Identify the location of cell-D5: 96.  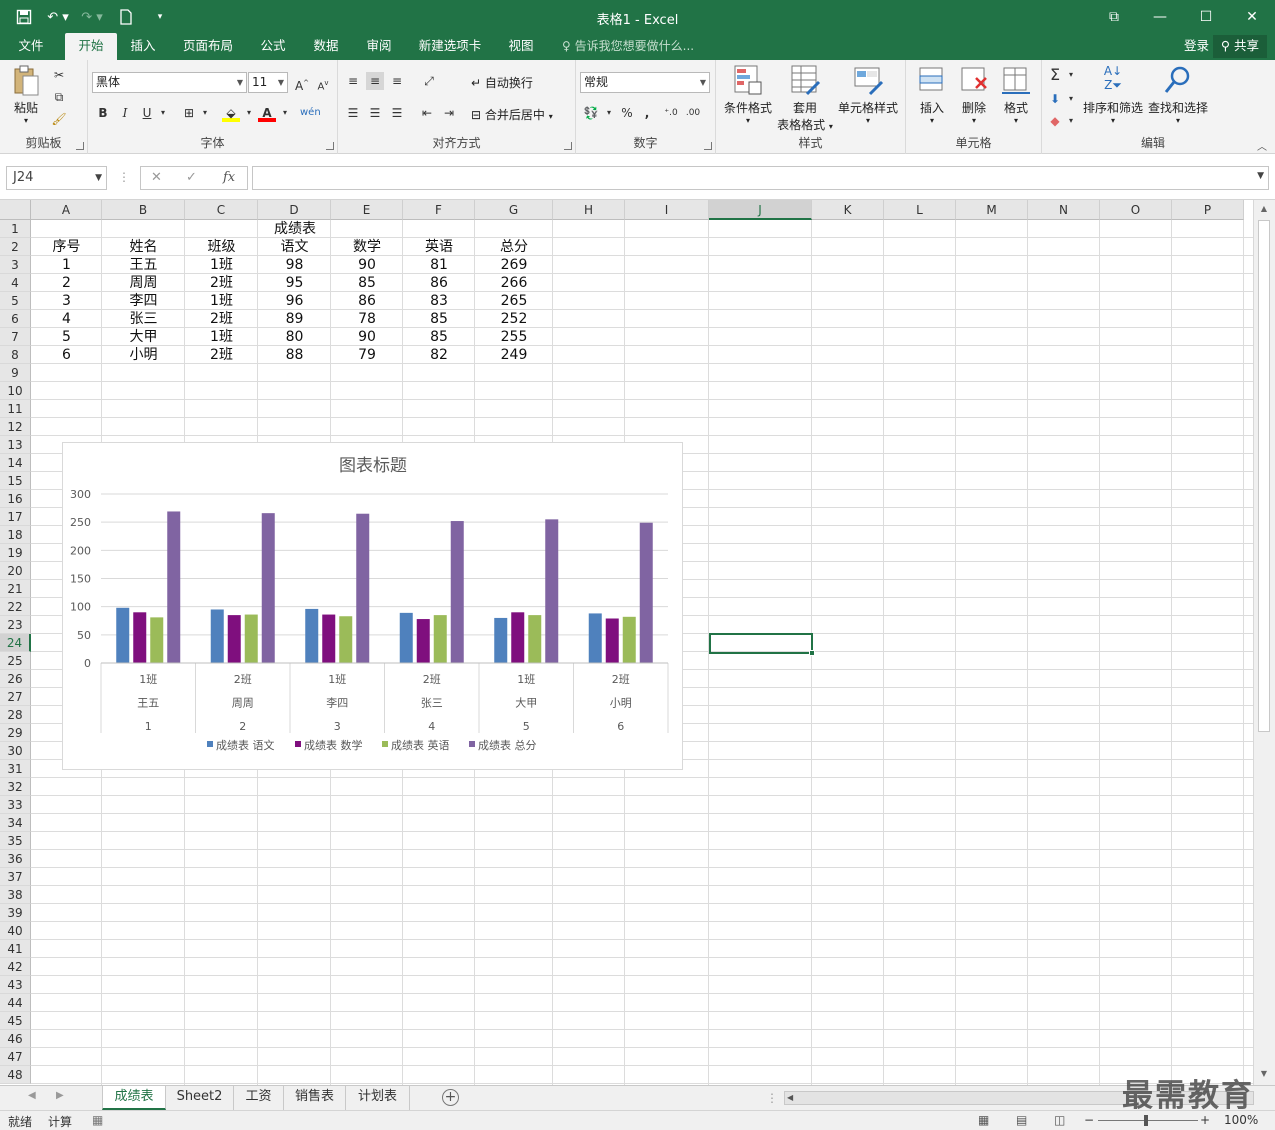
(294, 301).